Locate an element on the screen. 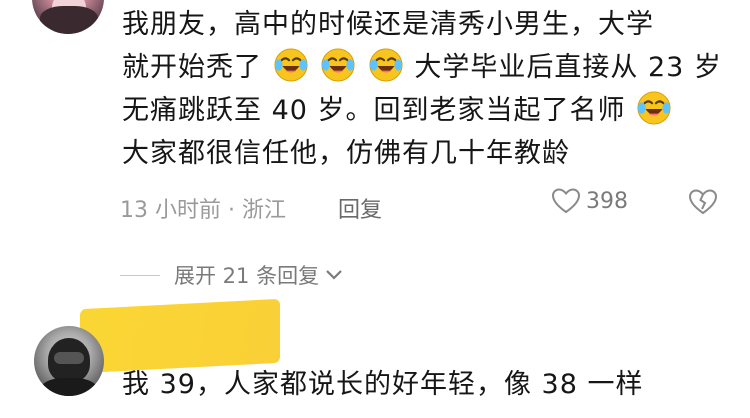 This screenshot has width=750, height=418. reply-button: 回复 is located at coordinates (360, 208).